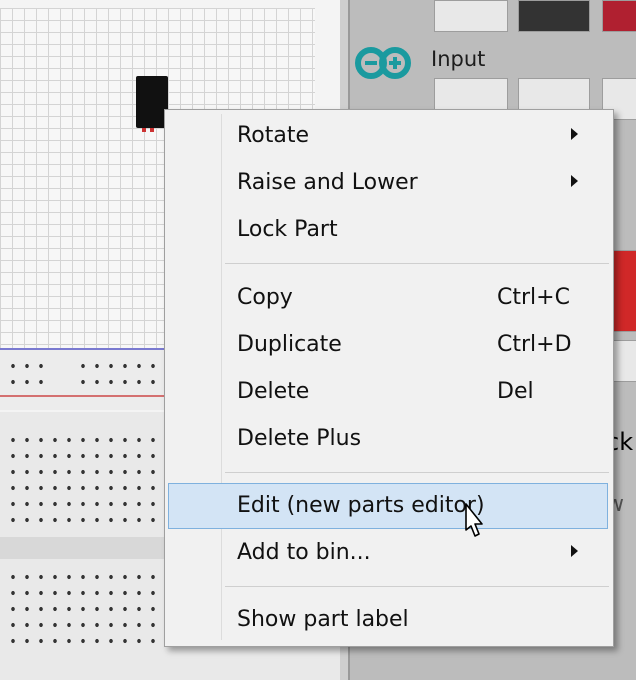 This screenshot has height=680, width=636. I want to click on menu-item-raise-and-lower: Raise and Lower, so click(389, 183).